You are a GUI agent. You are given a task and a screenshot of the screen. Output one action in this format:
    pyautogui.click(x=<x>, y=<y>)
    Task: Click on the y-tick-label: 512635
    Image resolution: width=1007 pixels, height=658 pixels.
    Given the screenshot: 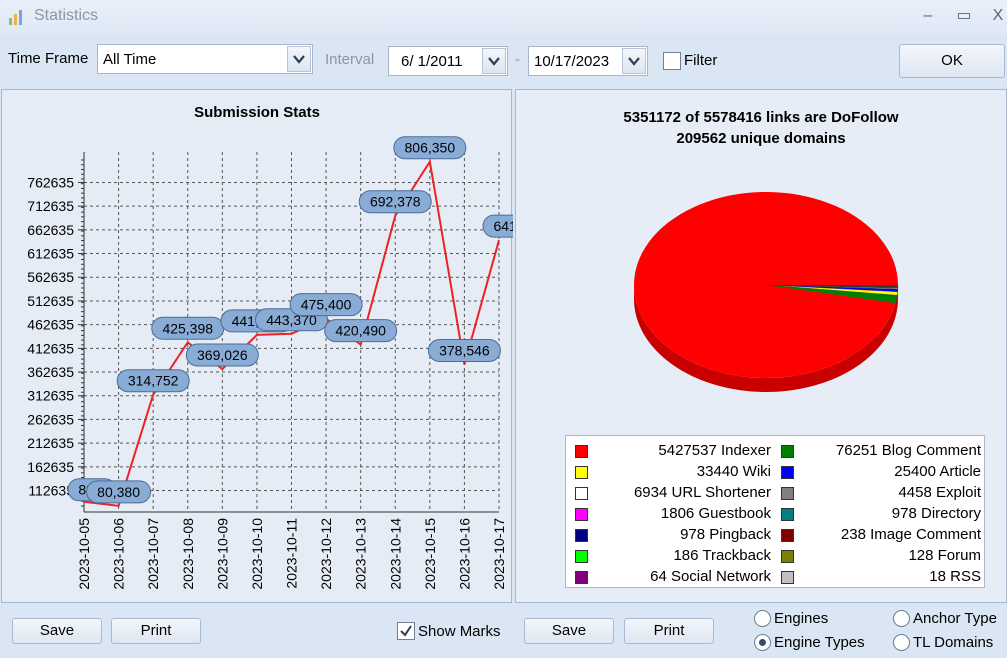 What is the action you would take?
    pyautogui.click(x=50, y=301)
    